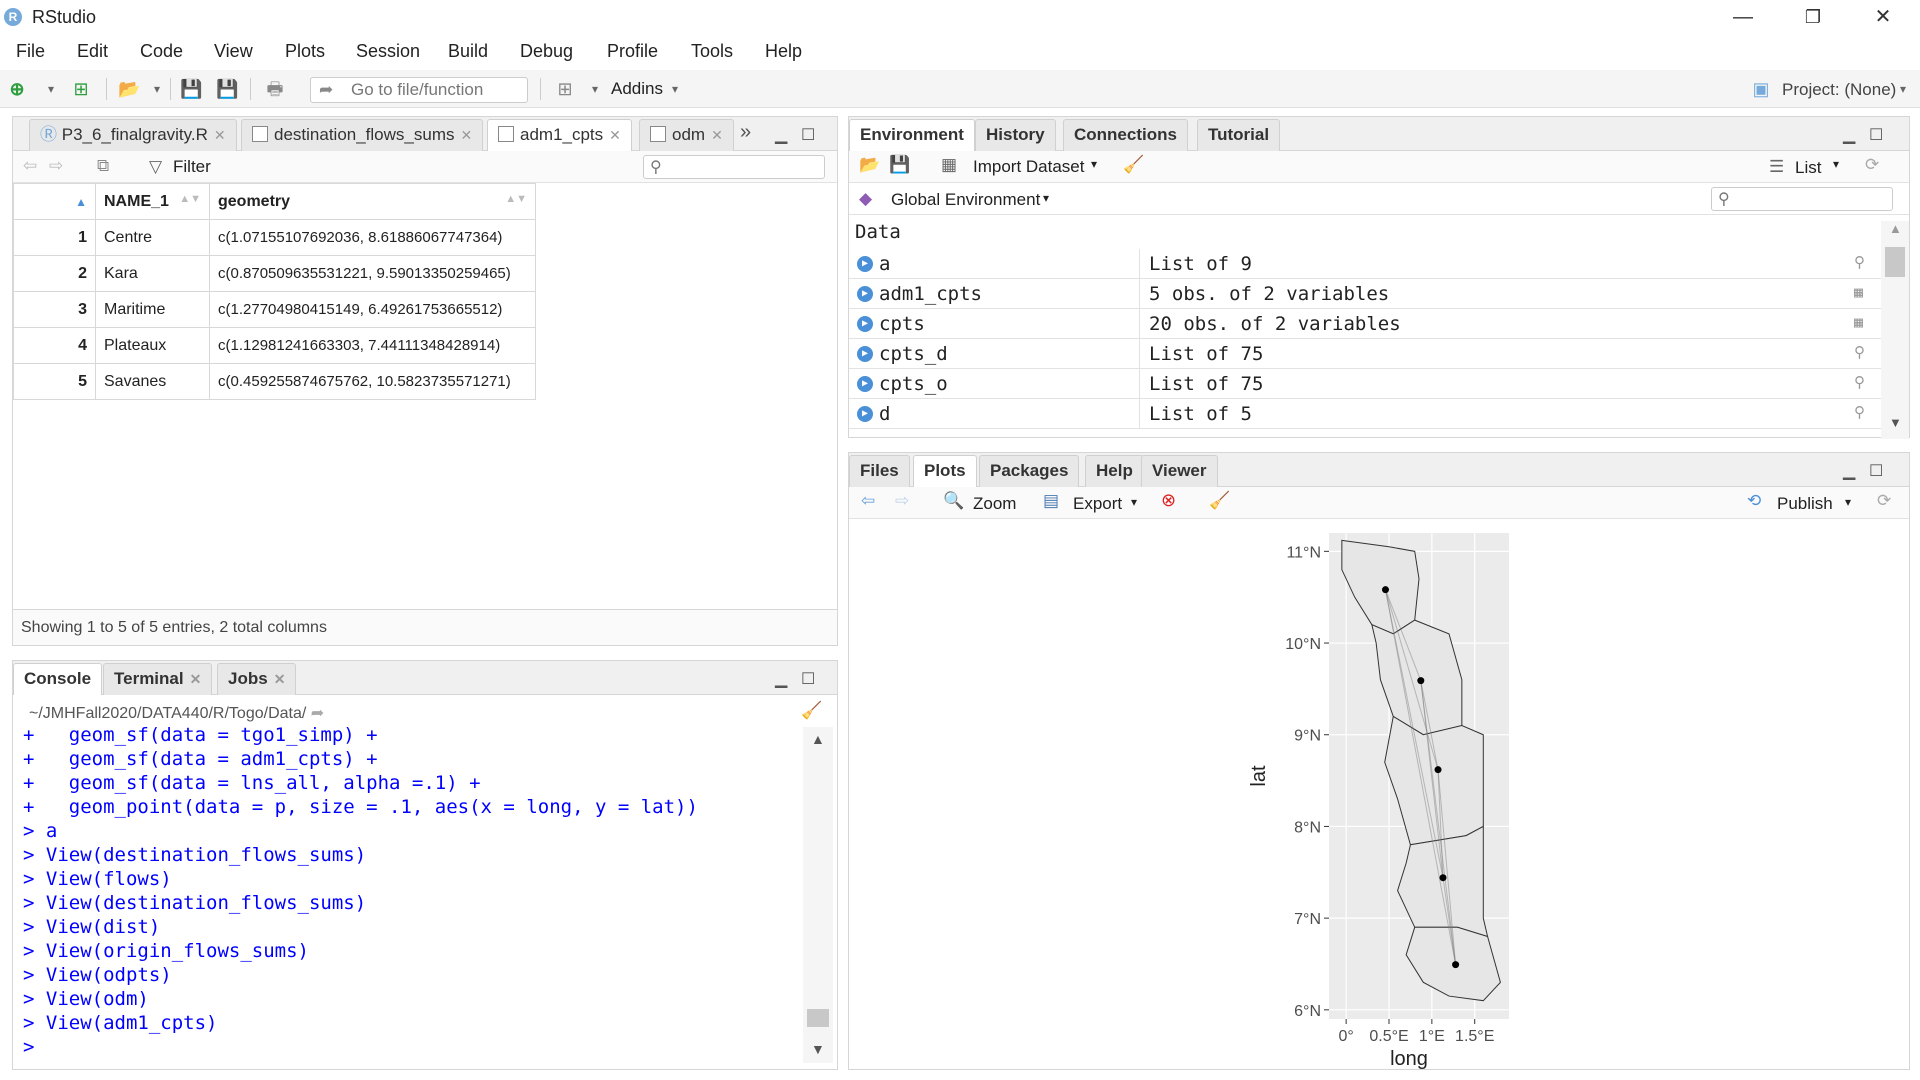 The height and width of the screenshot is (1080, 1920). What do you see at coordinates (559, 135) in the screenshot?
I see `tab-adm1-cpts: adm1_cpts ✕` at bounding box center [559, 135].